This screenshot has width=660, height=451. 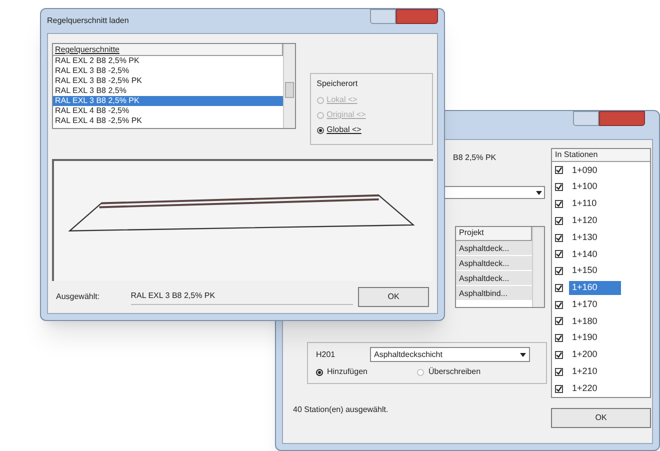 What do you see at coordinates (242, 297) in the screenshot?
I see `selected-value: RAL EXL 3 B8 2,5% PK` at bounding box center [242, 297].